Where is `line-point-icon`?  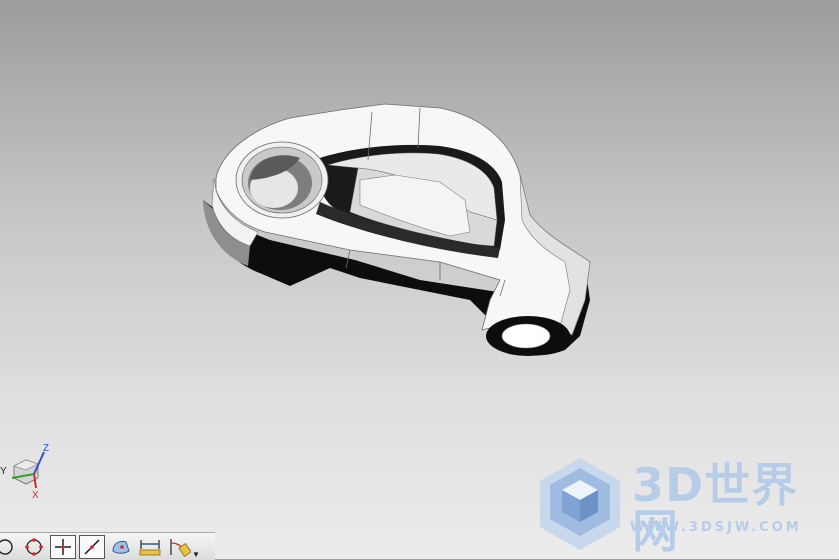 line-point-icon is located at coordinates (92, 546).